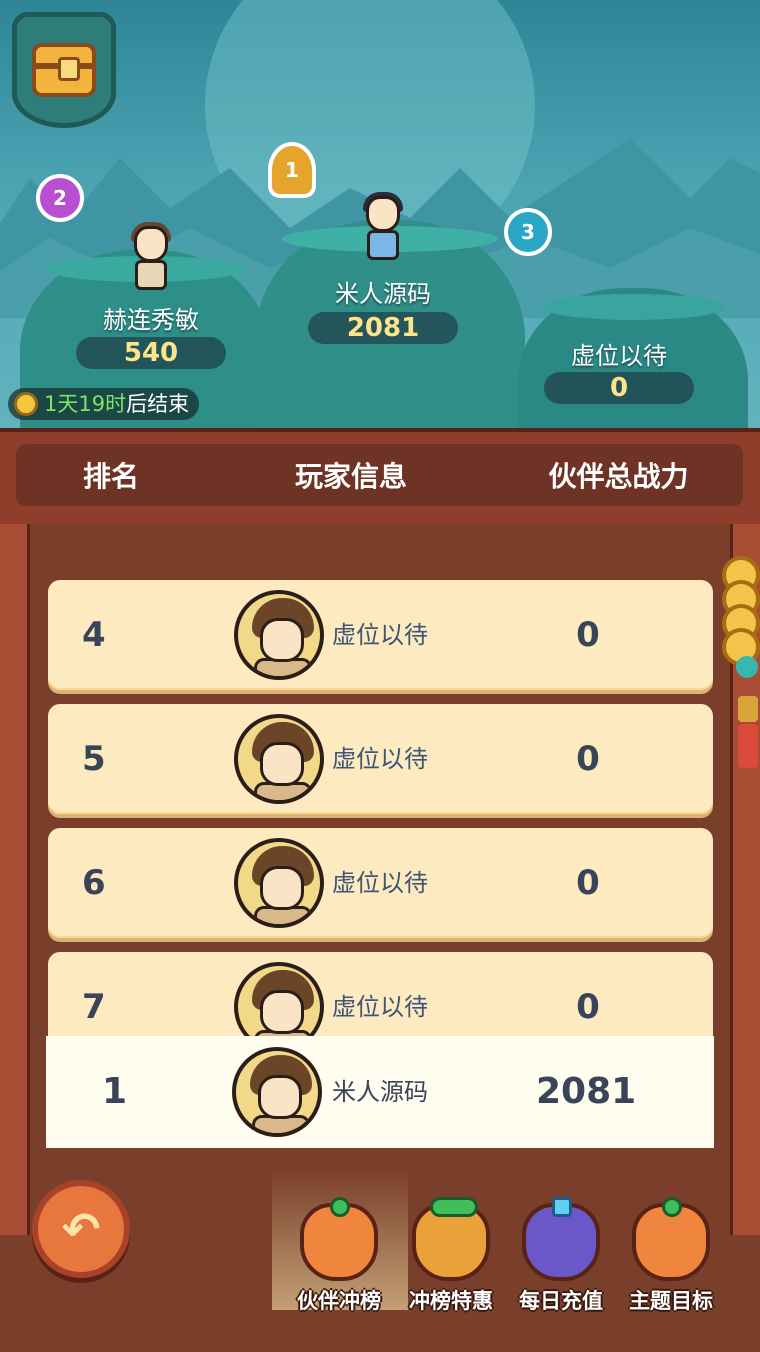 The width and height of the screenshot is (760, 1352). I want to click on tab-label: 冲榜特惠, so click(451, 1301).